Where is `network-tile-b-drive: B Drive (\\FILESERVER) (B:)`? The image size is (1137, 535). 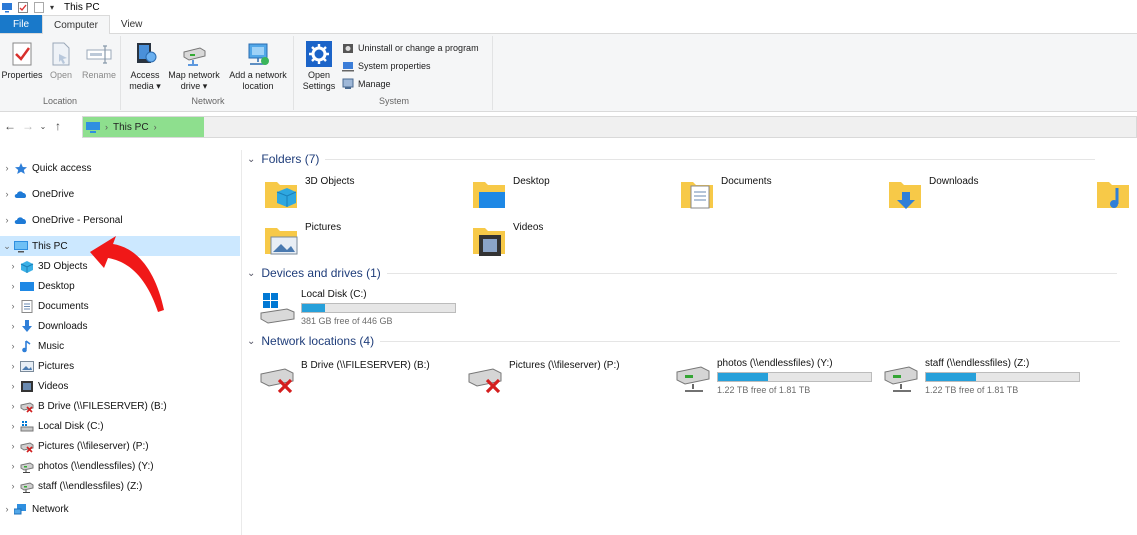 network-tile-b-drive: B Drive (\\FILESERVER) (B:) is located at coordinates (344, 378).